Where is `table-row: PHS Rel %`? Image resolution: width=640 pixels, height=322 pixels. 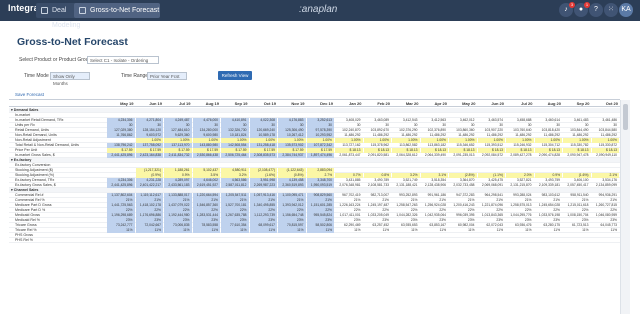
table-row: PHS Rel % is located at coordinates (314, 240).